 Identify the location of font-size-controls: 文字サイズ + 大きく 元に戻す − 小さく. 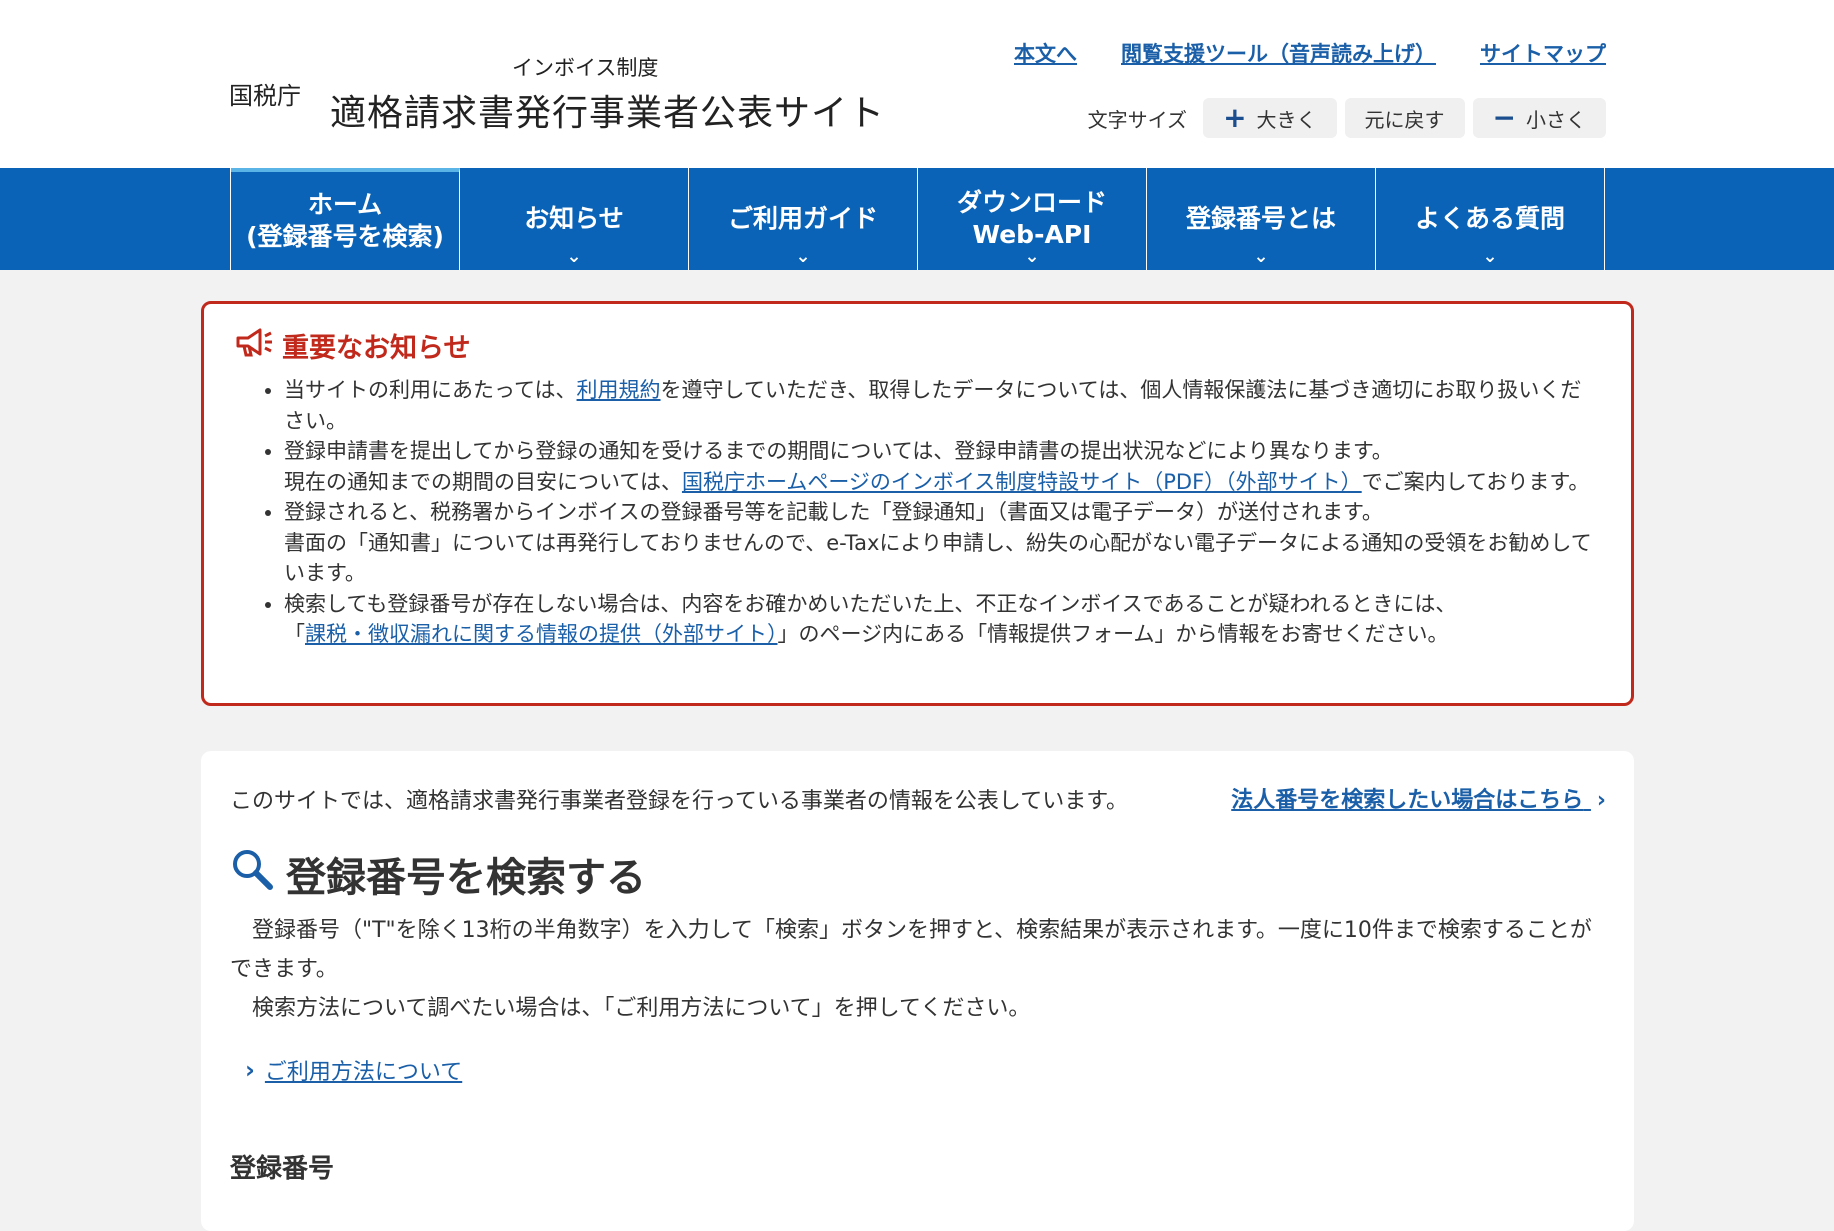
(1347, 118).